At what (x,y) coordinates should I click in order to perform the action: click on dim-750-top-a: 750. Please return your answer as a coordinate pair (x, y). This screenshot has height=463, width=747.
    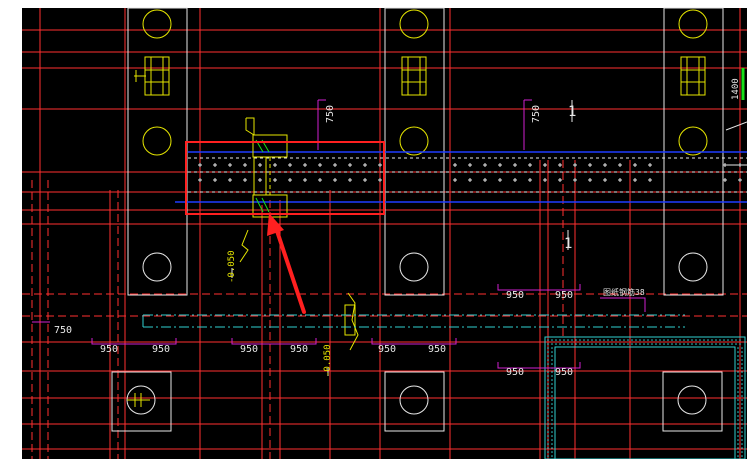
    Looking at the image, I should click on (330, 114).